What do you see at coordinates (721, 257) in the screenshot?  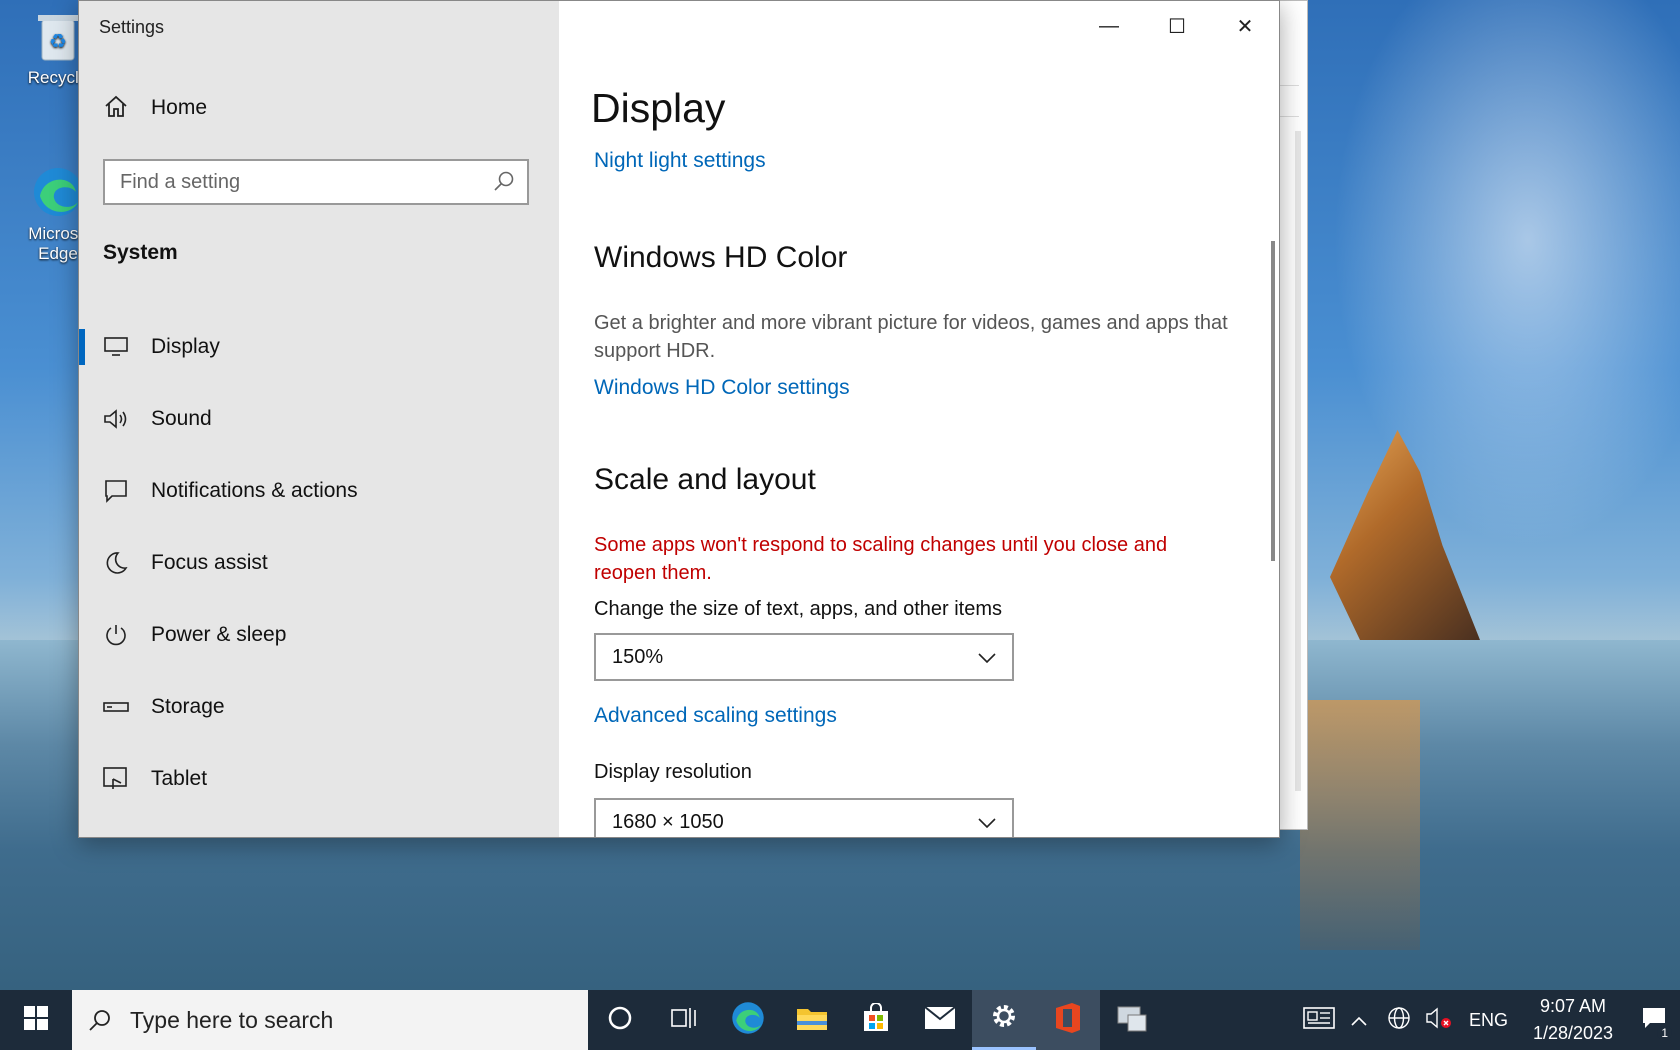 I see `hd-color-heading: Windows HD Color` at bounding box center [721, 257].